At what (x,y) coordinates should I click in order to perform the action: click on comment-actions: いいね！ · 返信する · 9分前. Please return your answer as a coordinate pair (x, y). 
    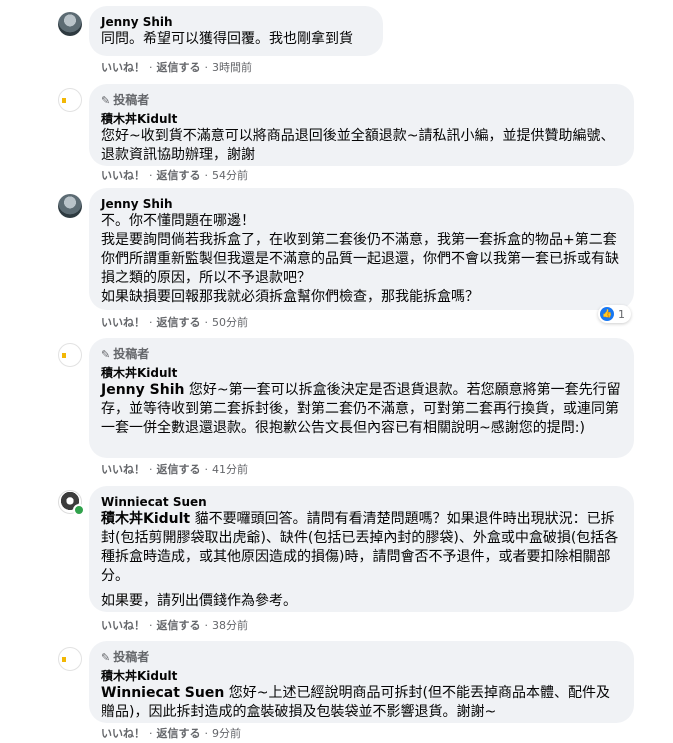
    Looking at the image, I should click on (171, 733).